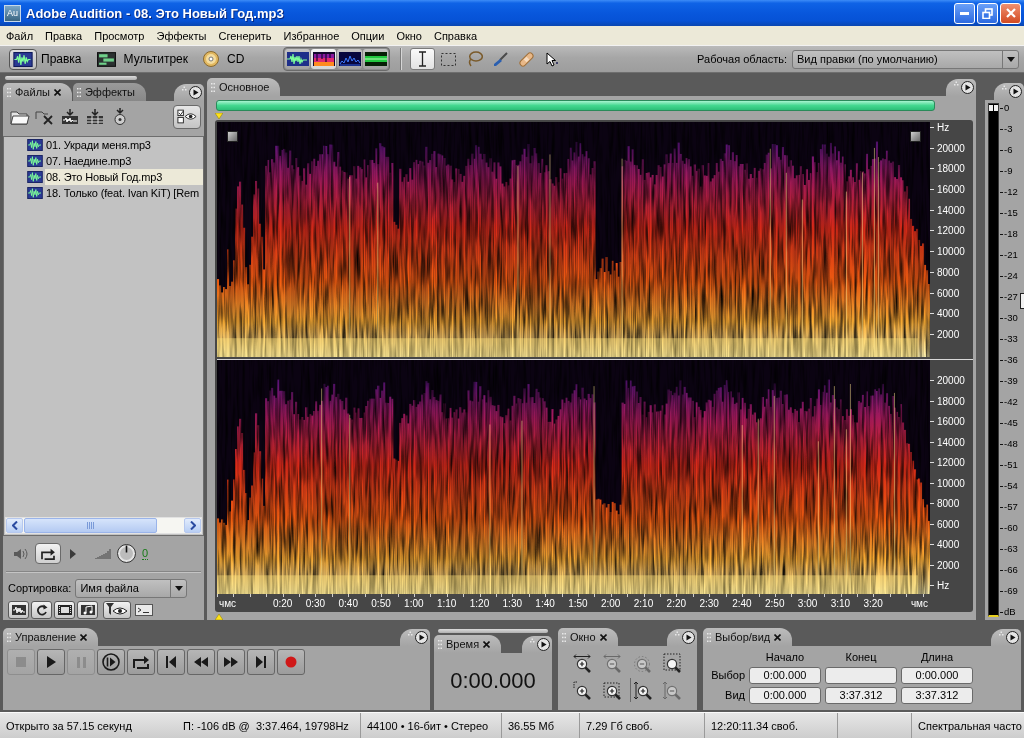 The image size is (1024, 738). Describe the element at coordinates (501, 59) in the screenshot. I see `brush-icon` at that location.